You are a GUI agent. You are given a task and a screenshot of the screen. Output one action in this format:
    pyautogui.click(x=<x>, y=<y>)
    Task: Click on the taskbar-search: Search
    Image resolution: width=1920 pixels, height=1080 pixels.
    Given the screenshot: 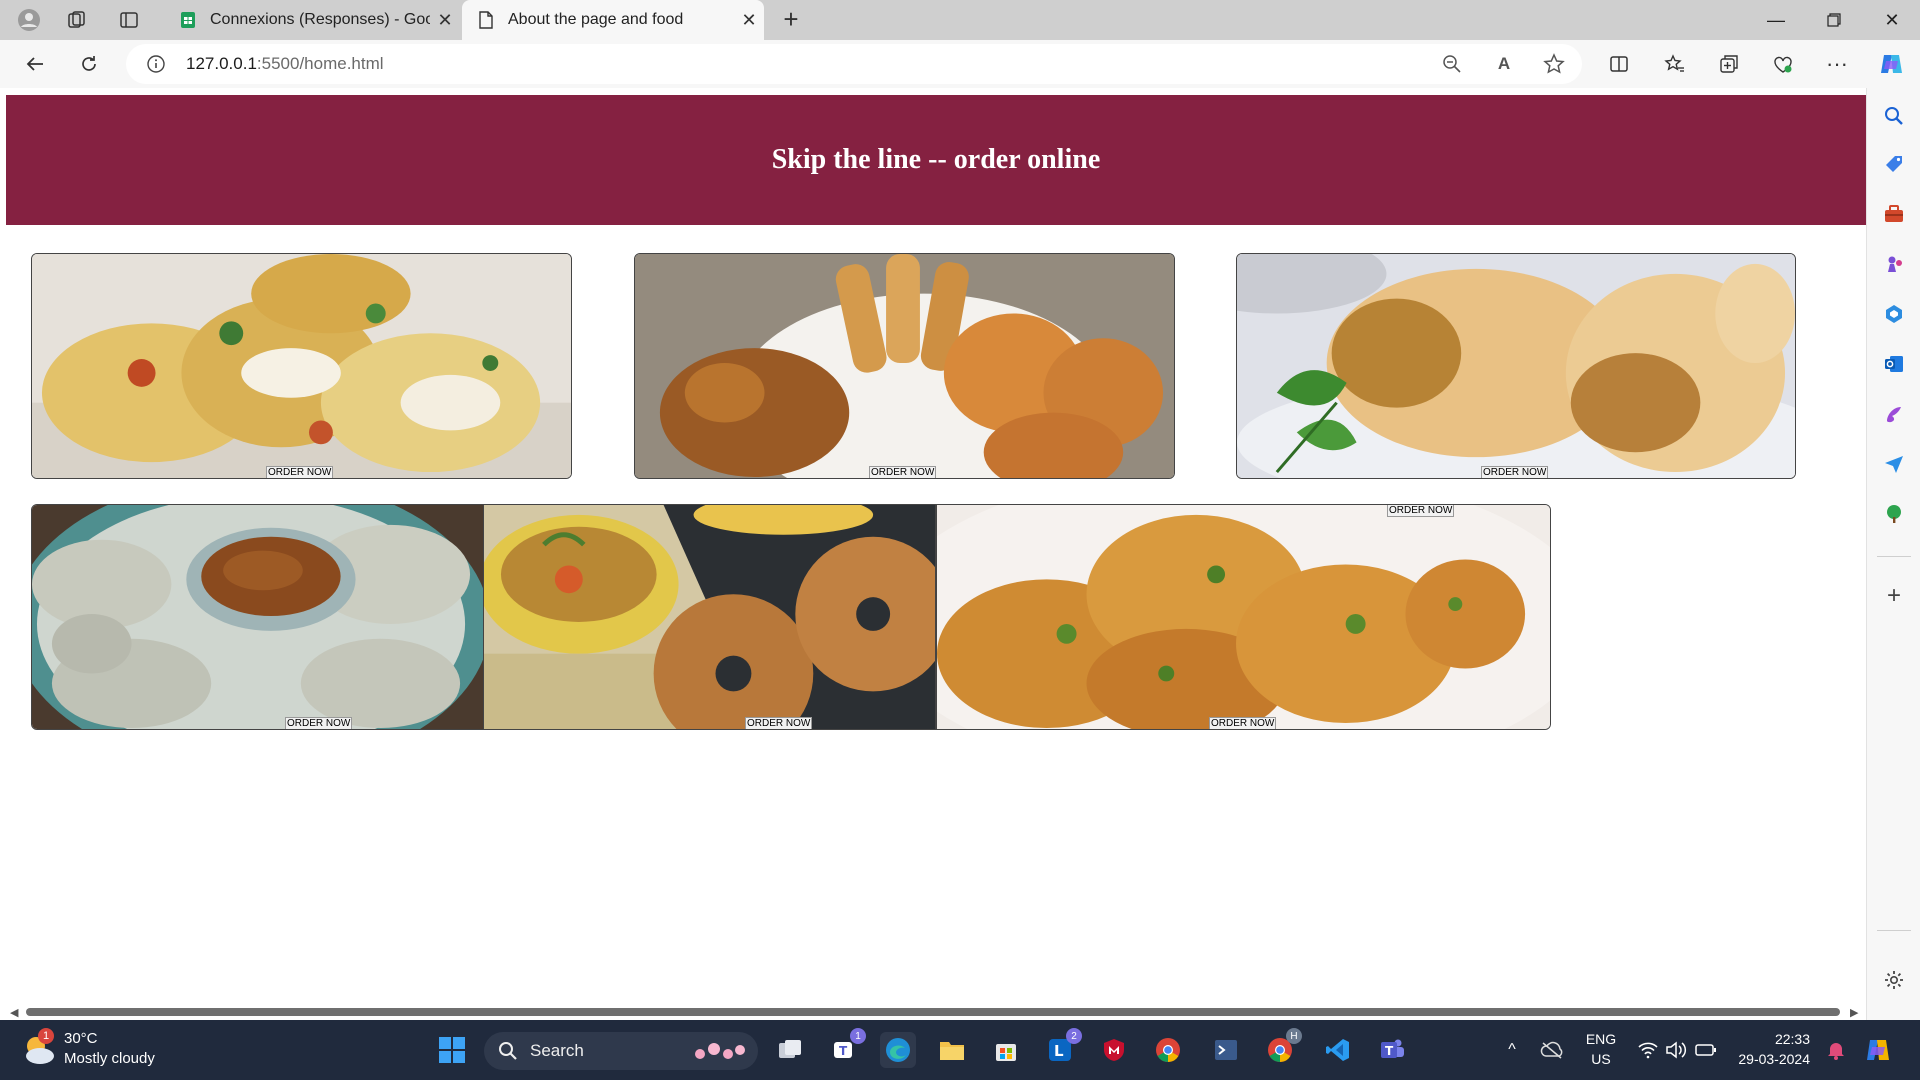 What is the action you would take?
    pyautogui.click(x=621, y=1051)
    